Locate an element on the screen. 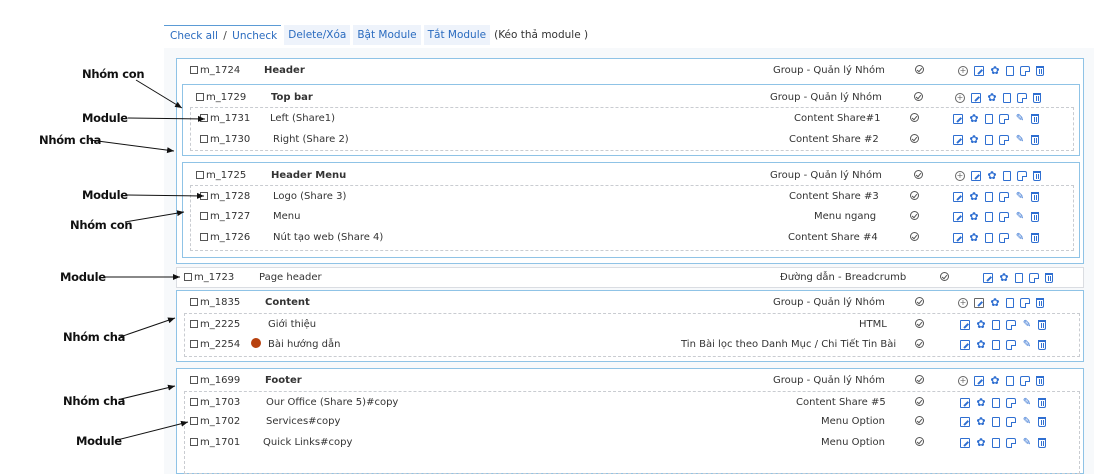 This screenshot has width=1111, height=474. enable-module-button: Bật Module is located at coordinates (387, 35).